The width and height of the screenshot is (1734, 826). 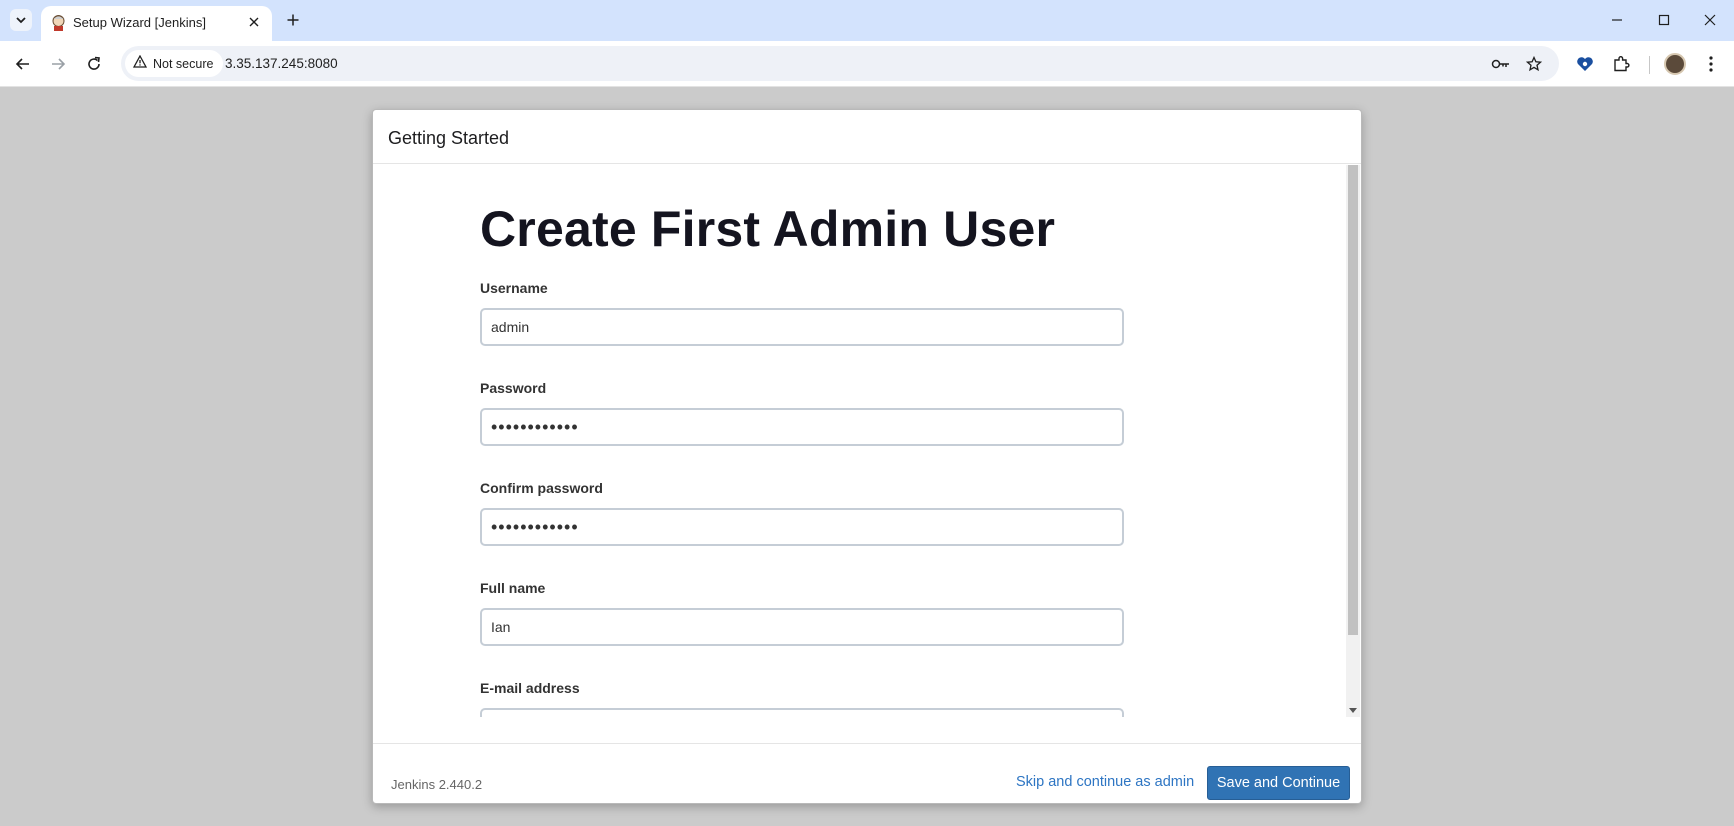 What do you see at coordinates (530, 688) in the screenshot?
I see `email-label: E-mail address` at bounding box center [530, 688].